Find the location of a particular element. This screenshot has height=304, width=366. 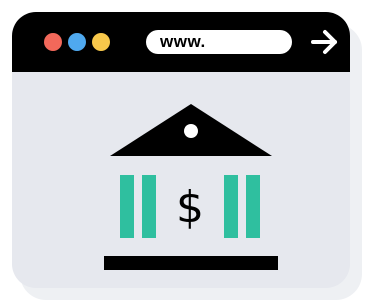

bank-roof-circle is located at coordinates (191, 131).